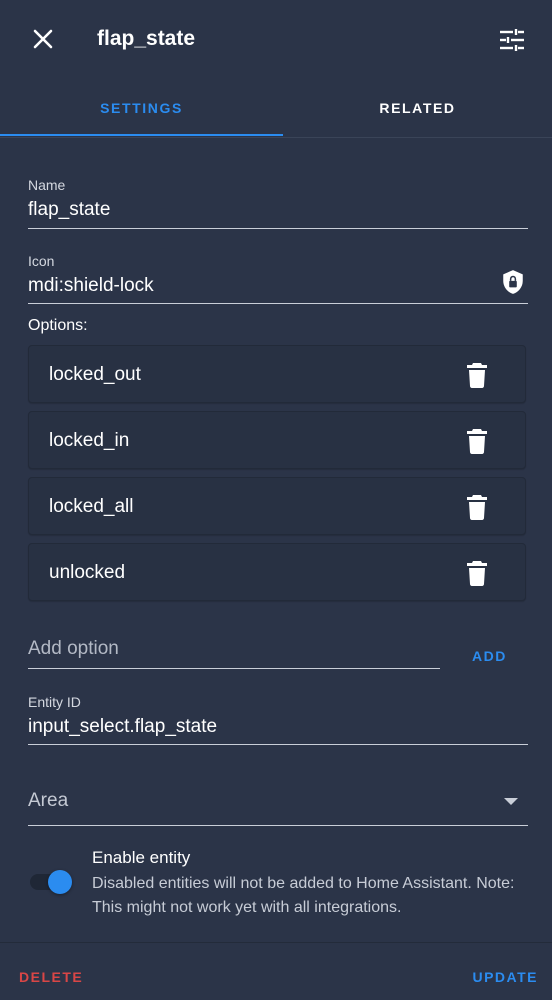 This screenshot has width=552, height=1000. I want to click on options-label: Options:, so click(58, 325).